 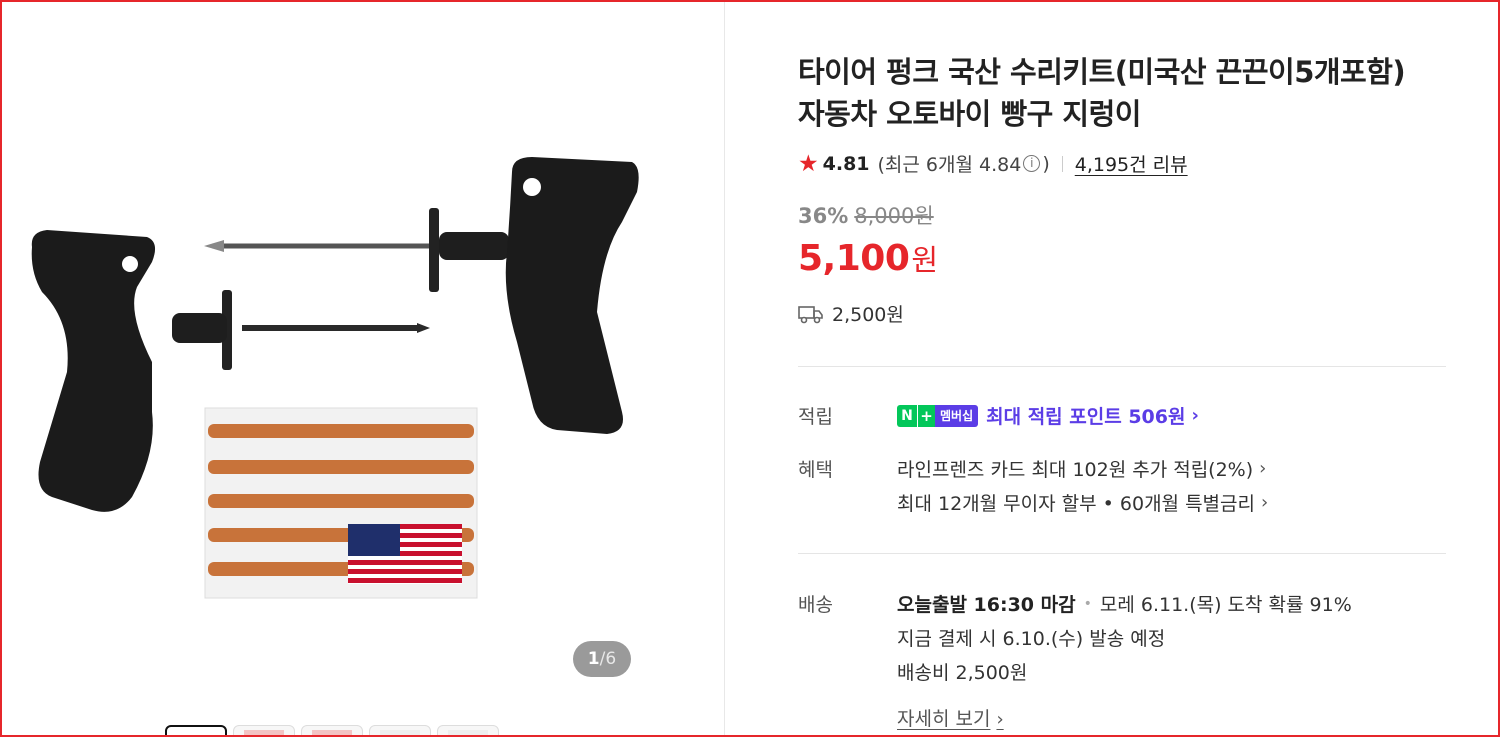 What do you see at coordinates (1225, 605) in the screenshot?
I see `arrival-estimate: 모레 6.11.(목) 도착 확률 91%` at bounding box center [1225, 605].